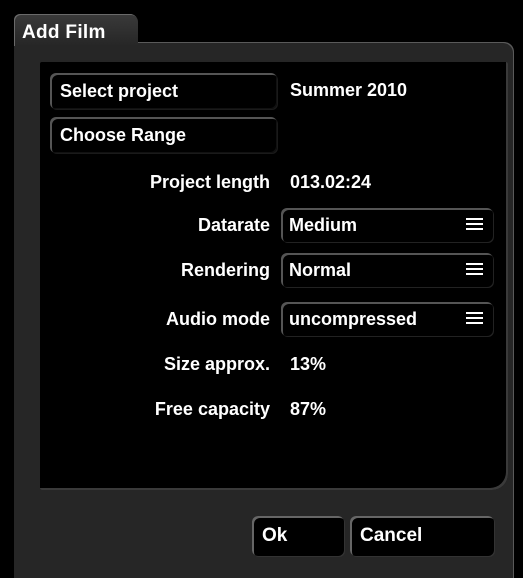 Image resolution: width=523 pixels, height=578 pixels. I want to click on datarate-select: Medium, so click(387, 225).